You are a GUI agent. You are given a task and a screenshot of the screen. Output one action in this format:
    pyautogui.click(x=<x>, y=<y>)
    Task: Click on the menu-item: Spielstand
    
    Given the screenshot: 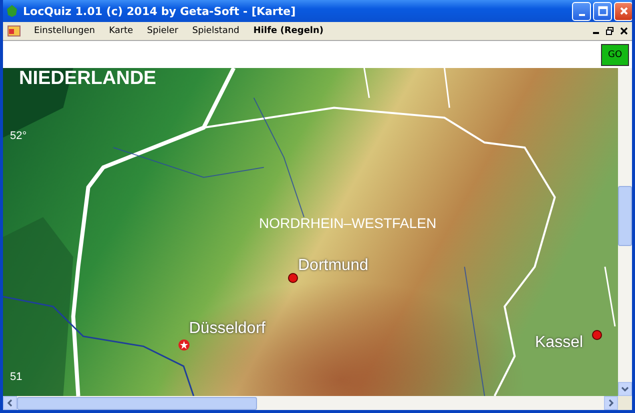 What is the action you would take?
    pyautogui.click(x=215, y=31)
    